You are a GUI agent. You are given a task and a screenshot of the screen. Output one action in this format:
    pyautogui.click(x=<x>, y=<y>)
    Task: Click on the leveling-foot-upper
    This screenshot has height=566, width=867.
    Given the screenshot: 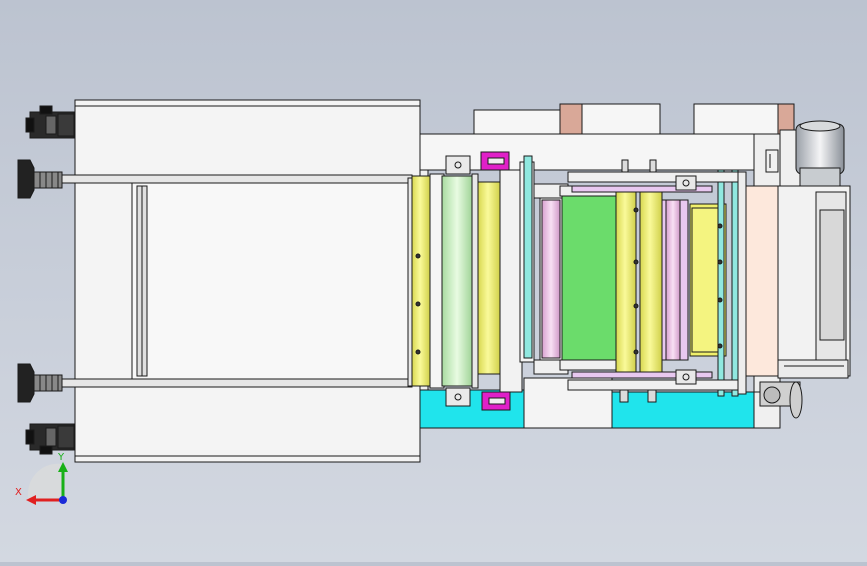 What is the action you would take?
    pyautogui.click(x=40, y=179)
    